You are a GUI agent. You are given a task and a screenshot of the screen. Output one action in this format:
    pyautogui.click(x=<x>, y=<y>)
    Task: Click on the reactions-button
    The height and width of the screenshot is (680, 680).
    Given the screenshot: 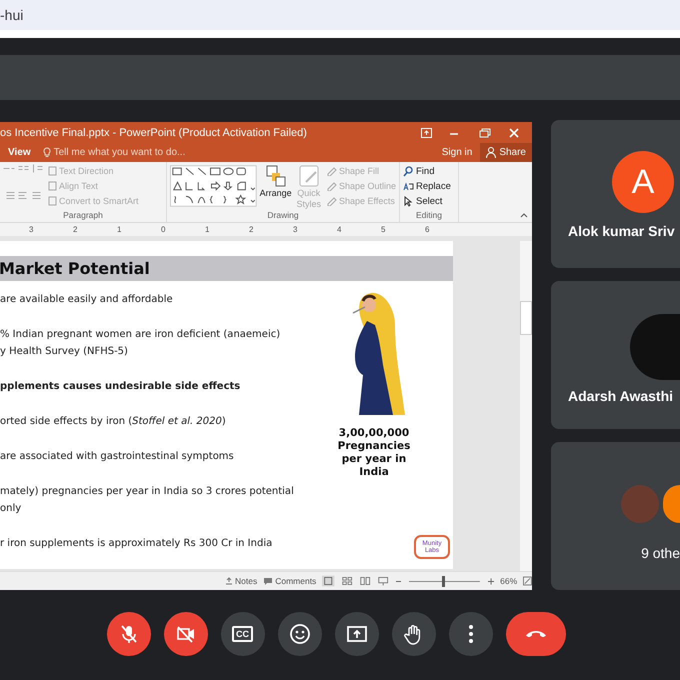 What is the action you would take?
    pyautogui.click(x=300, y=634)
    